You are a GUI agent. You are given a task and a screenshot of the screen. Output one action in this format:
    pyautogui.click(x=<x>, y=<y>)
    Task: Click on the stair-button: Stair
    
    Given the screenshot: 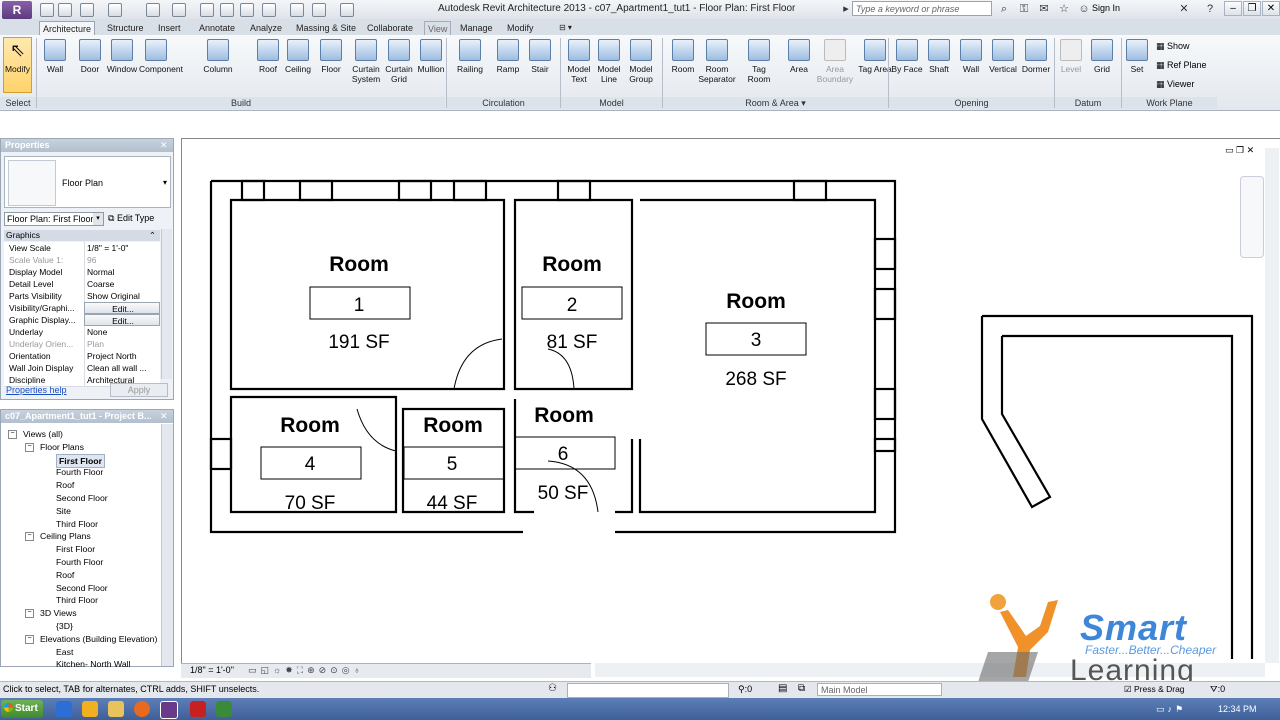 What is the action you would take?
    pyautogui.click(x=540, y=55)
    